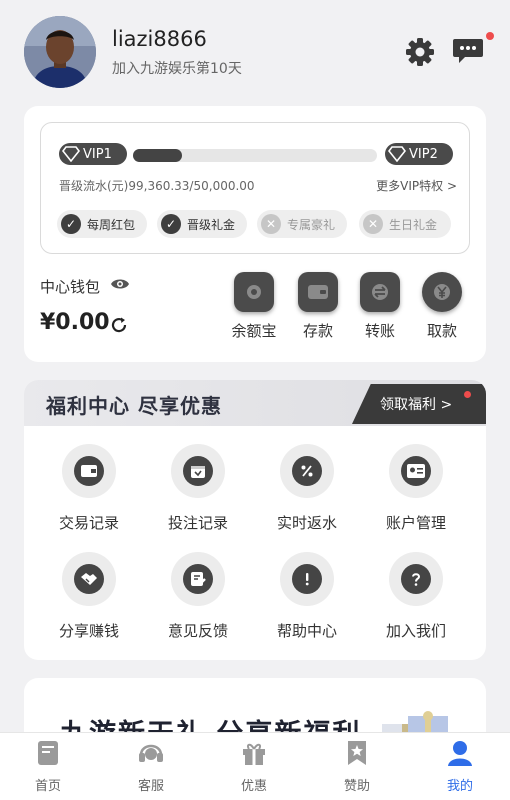  Describe the element at coordinates (111, 224) in the screenshot. I see `perk-label: 每周红包` at that location.